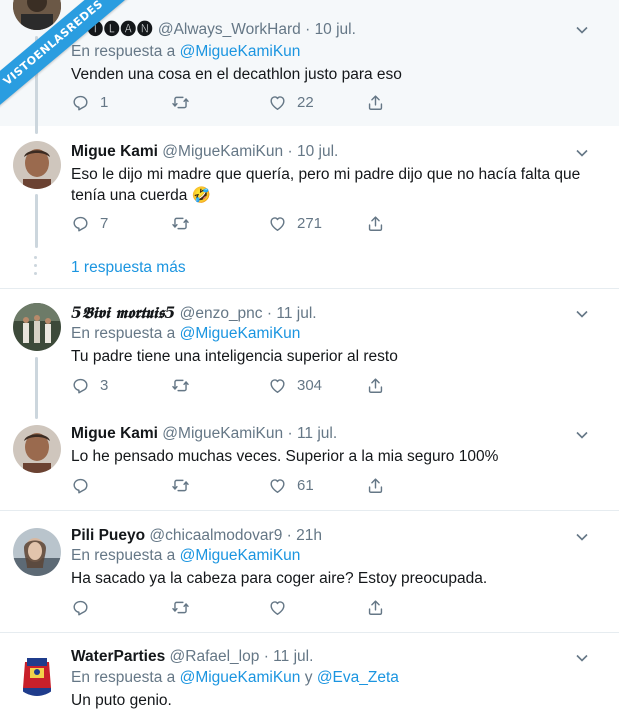 Image resolution: width=619 pixels, height=723 pixels. I want to click on tweet-text: Un puto genio., so click(121, 700).